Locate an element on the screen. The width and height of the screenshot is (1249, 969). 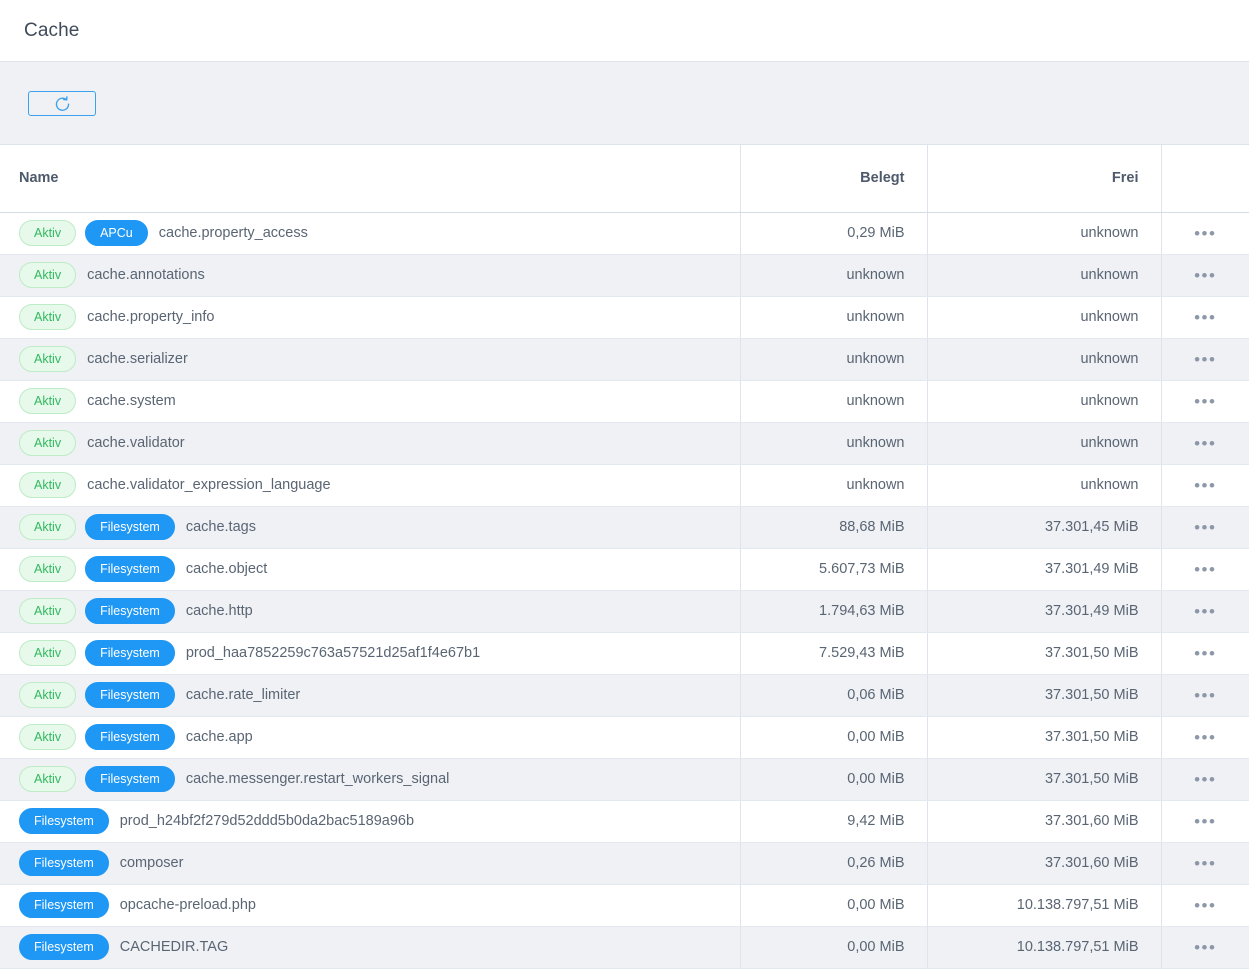
cache-name-label: opcache-preload.php is located at coordinates (187, 905).